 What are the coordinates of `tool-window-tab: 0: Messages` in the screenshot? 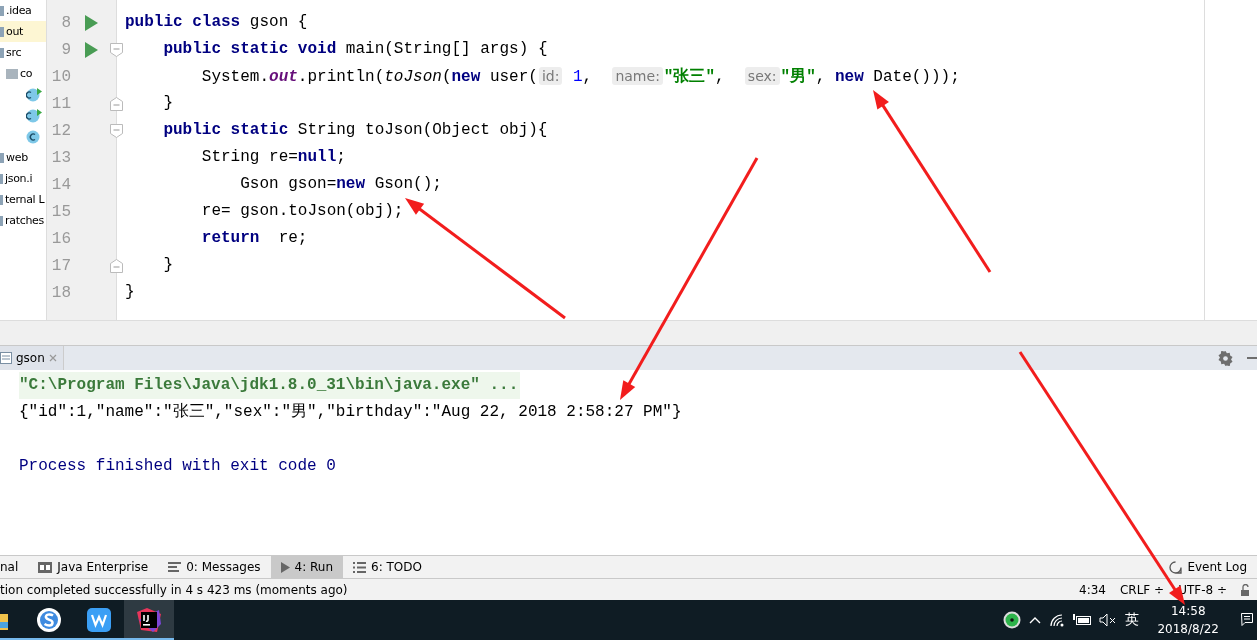 It's located at (214, 567).